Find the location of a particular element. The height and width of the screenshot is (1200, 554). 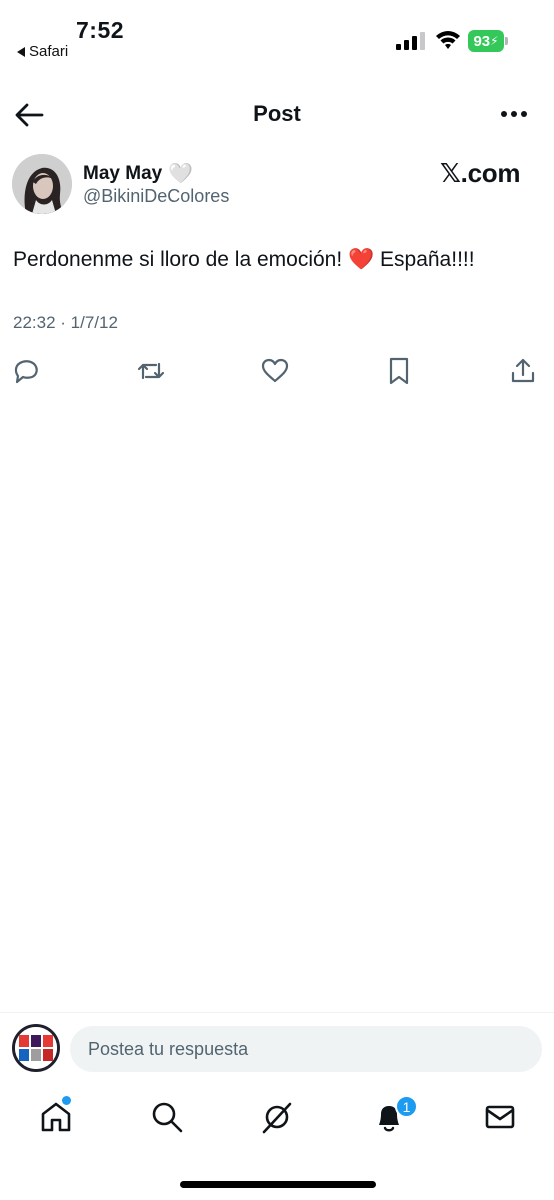

share-icon is located at coordinates (523, 370).